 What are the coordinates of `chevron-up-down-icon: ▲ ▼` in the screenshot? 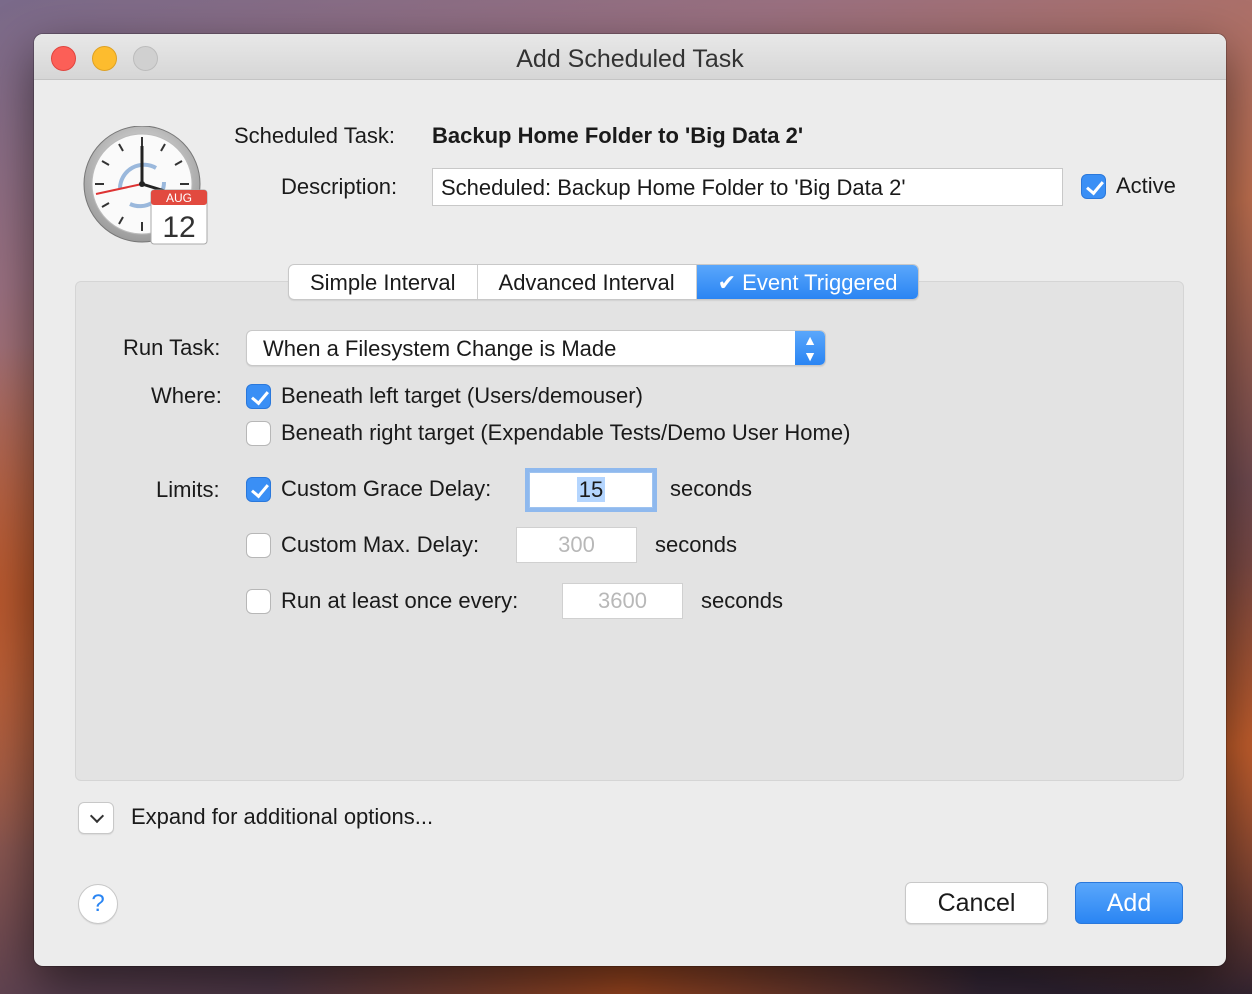 It's located at (810, 348).